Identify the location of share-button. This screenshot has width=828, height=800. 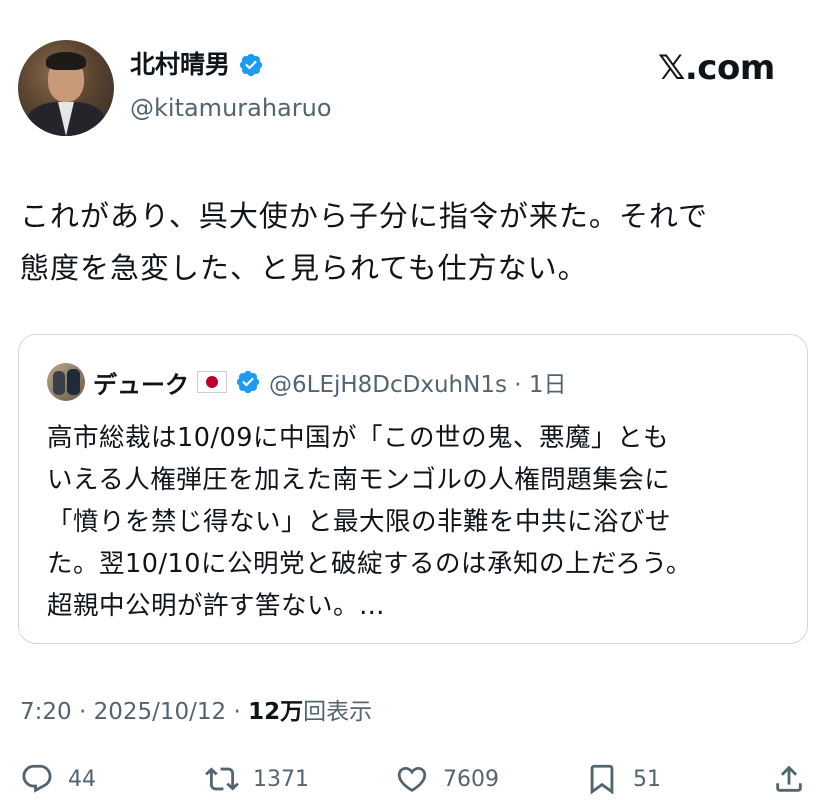
(789, 779).